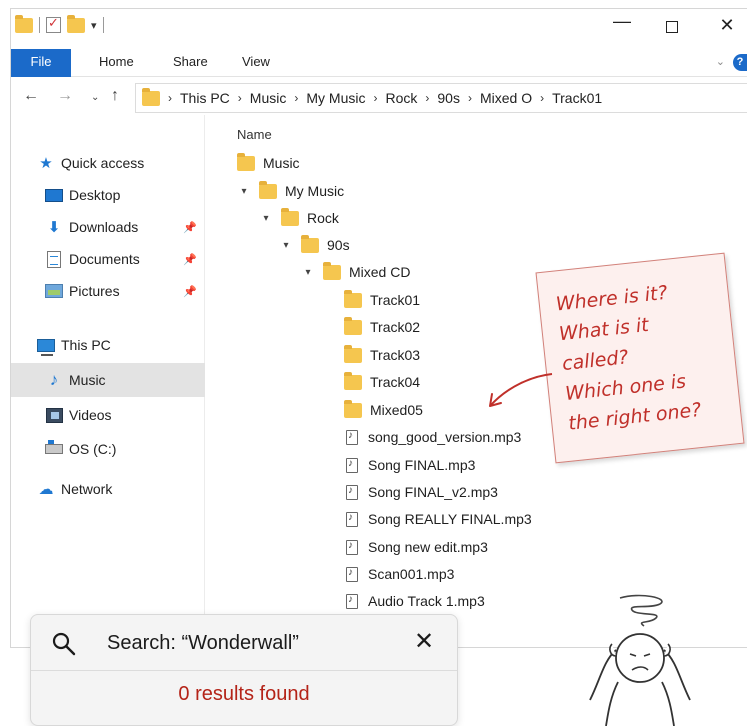  Describe the element at coordinates (323, 218) in the screenshot. I see `folder-label: Rock` at that location.